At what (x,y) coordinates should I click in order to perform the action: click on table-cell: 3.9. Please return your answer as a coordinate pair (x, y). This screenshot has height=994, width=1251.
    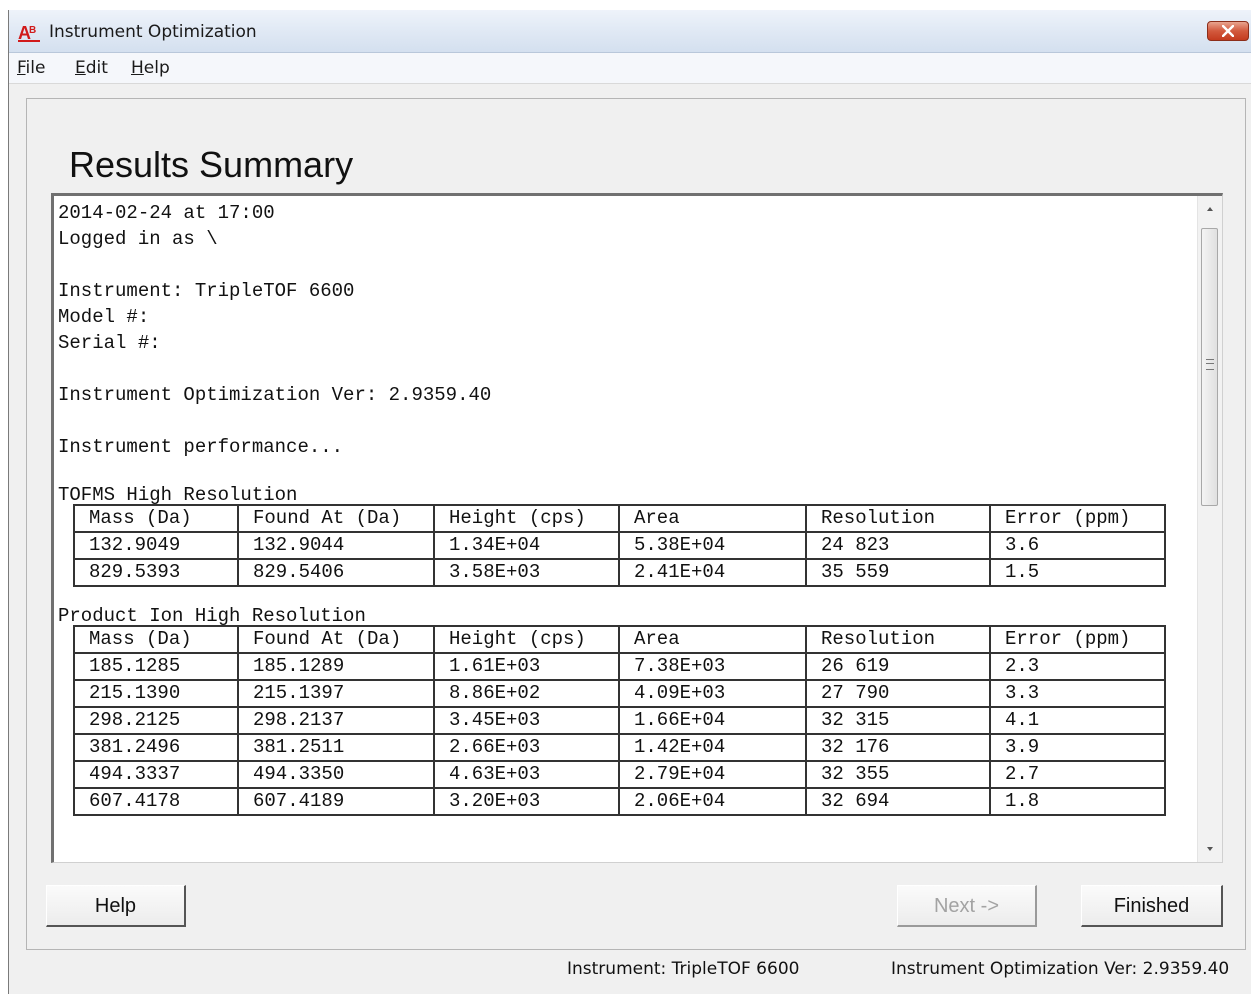
    Looking at the image, I should click on (1077, 747).